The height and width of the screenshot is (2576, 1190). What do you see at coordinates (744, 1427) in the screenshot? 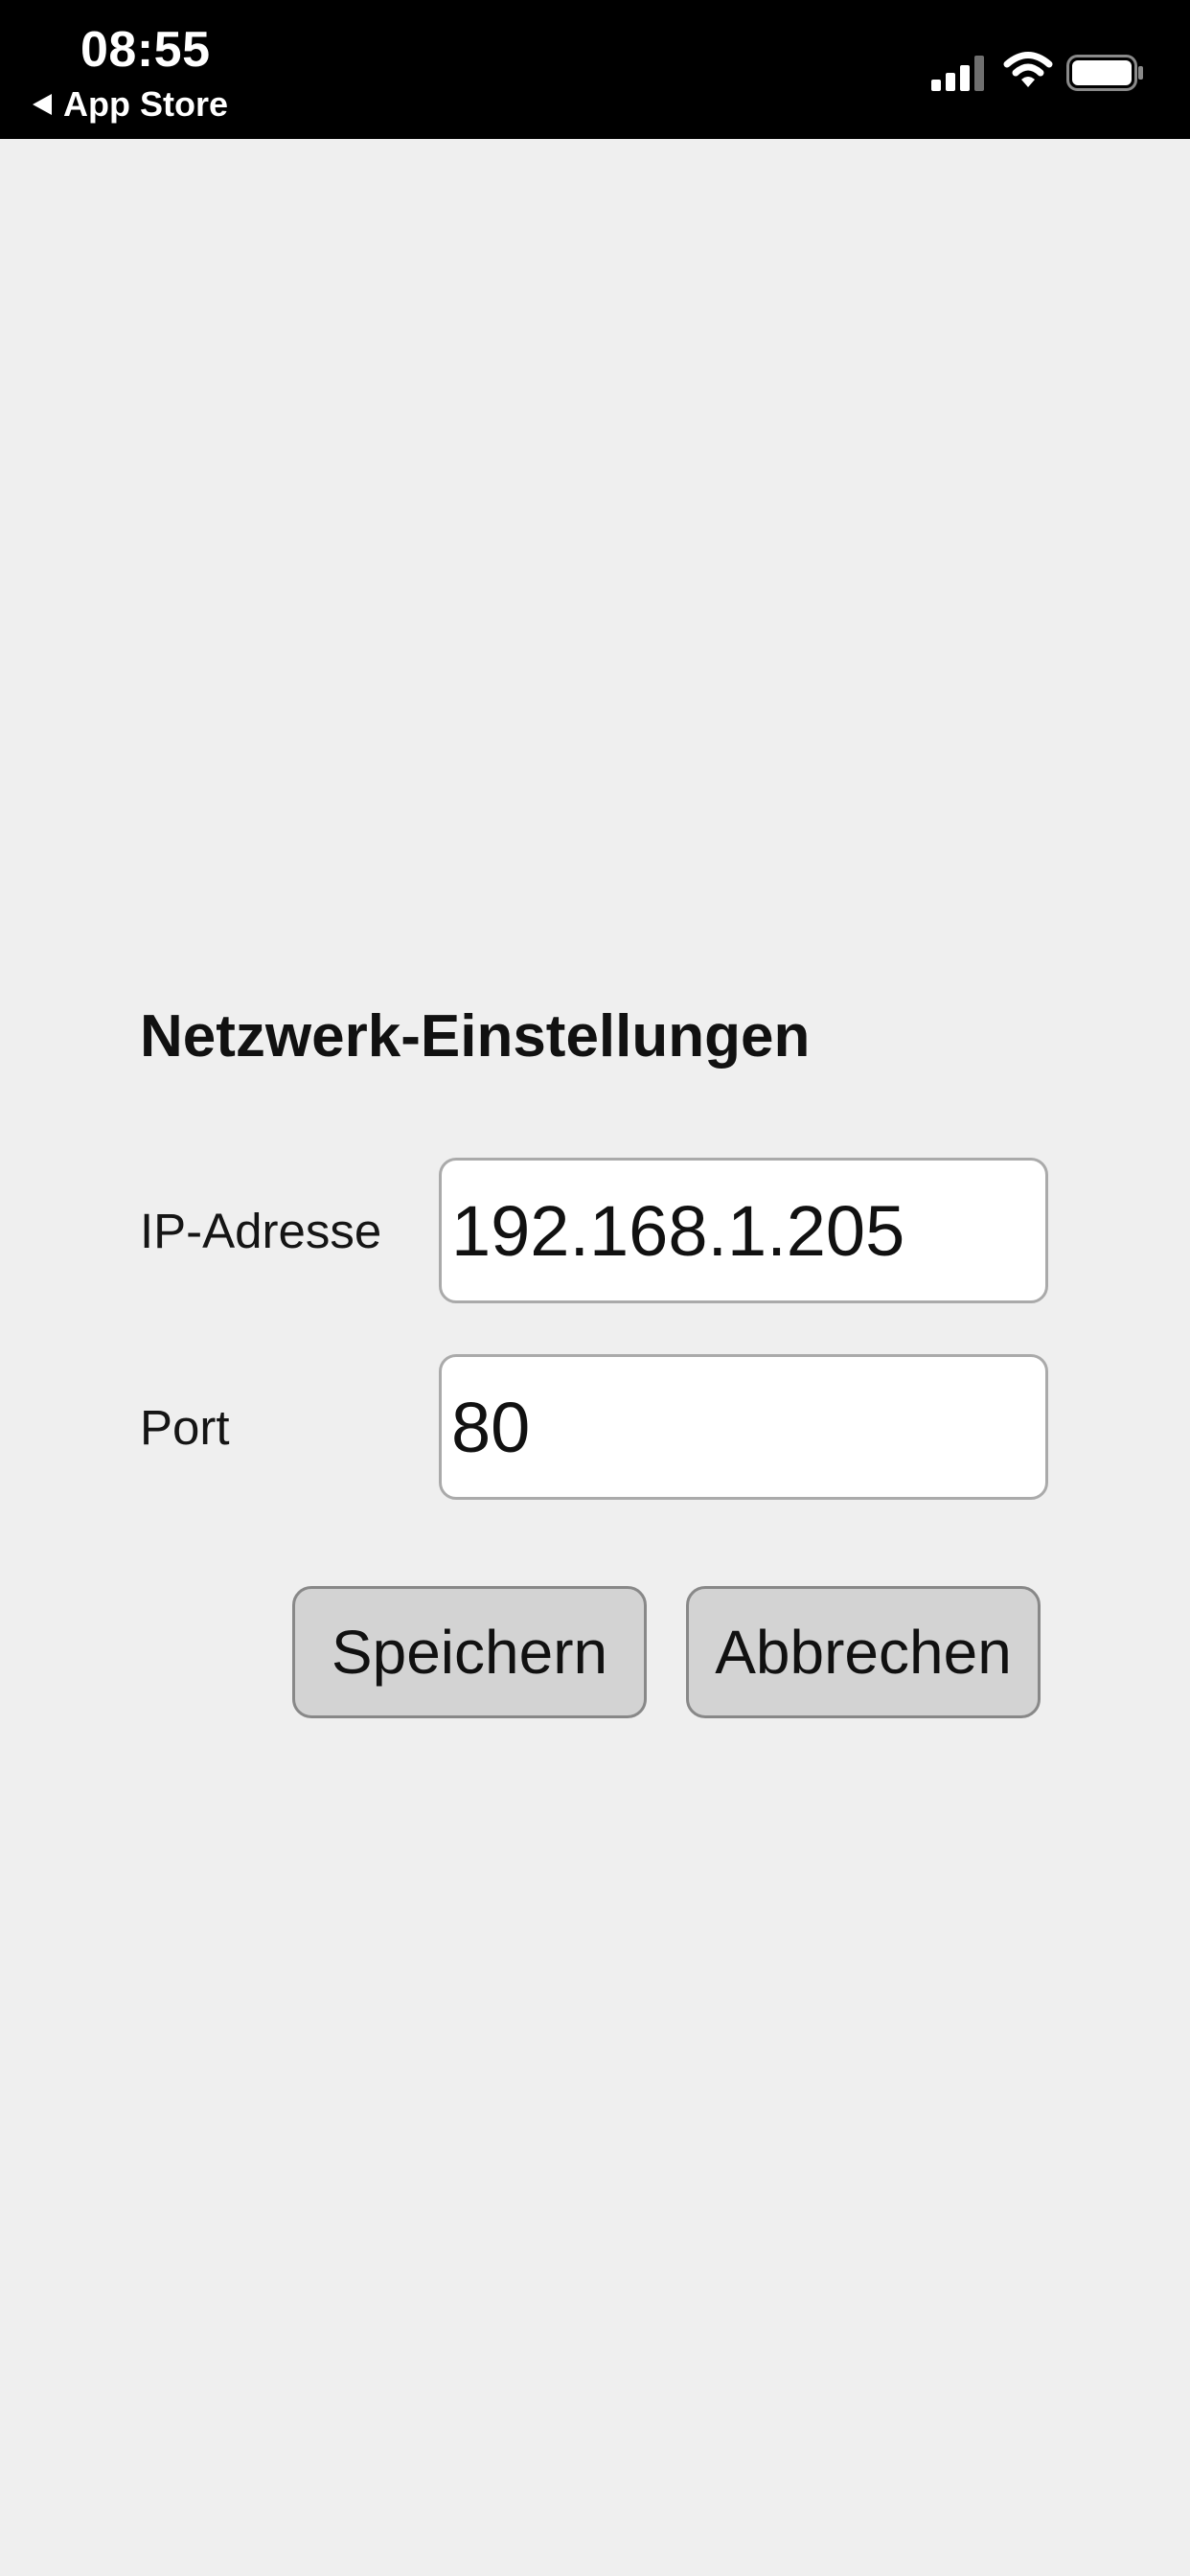
I see `port-input` at bounding box center [744, 1427].